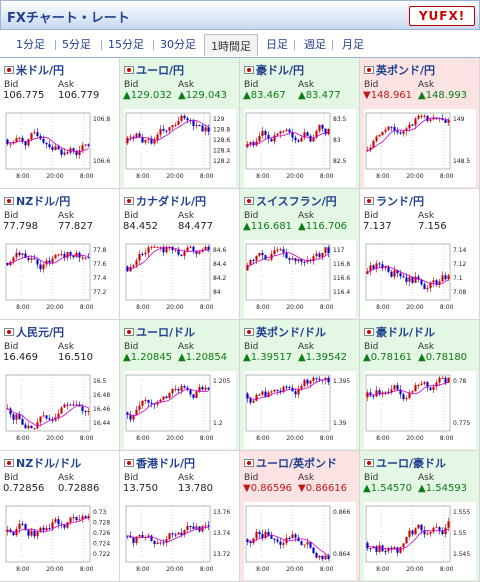 Image resolution: width=480 pixels, height=582 pixels. Describe the element at coordinates (420, 541) in the screenshot. I see `candlestick-chart: 1.555 1.55 1.545 8:00 20:00 8:00` at that location.